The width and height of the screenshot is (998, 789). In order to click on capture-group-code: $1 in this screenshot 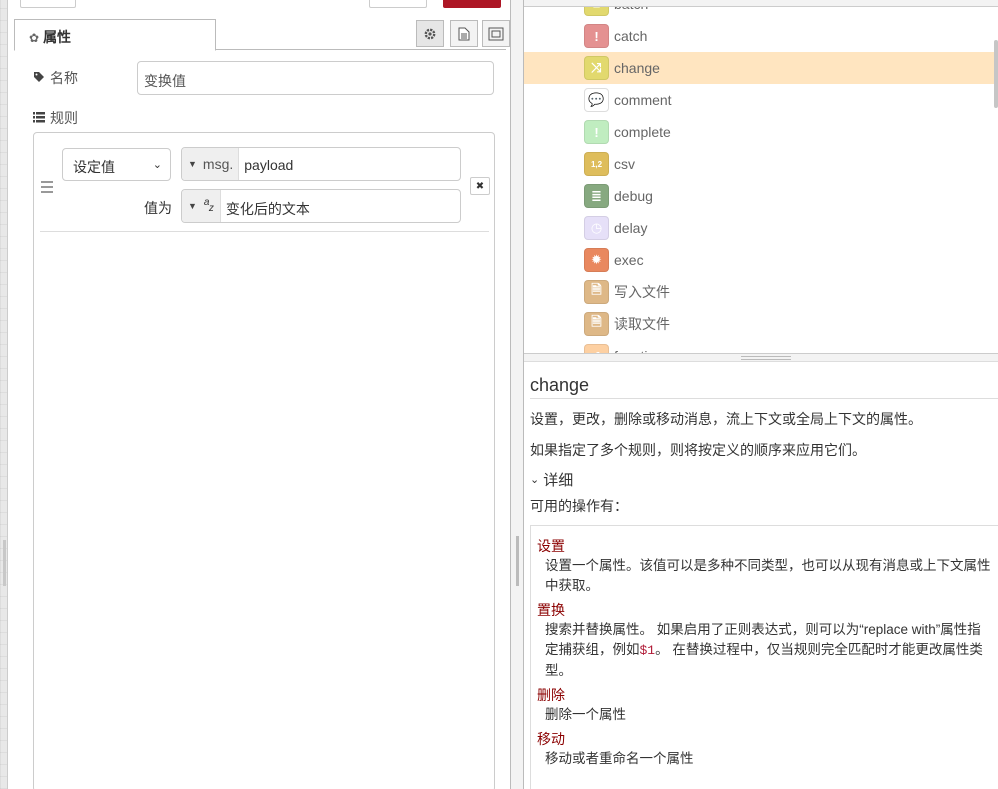, I will do `click(647, 650)`.